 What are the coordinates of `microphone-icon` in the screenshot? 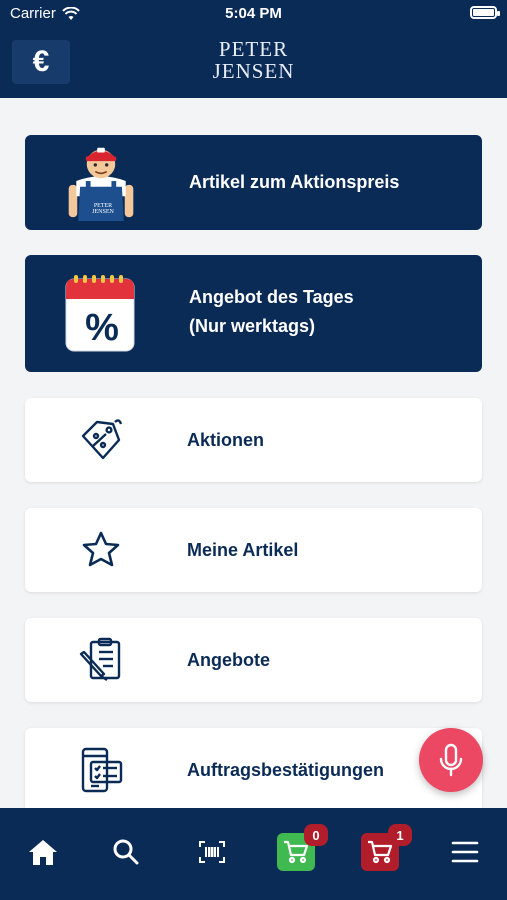 It's located at (451, 760).